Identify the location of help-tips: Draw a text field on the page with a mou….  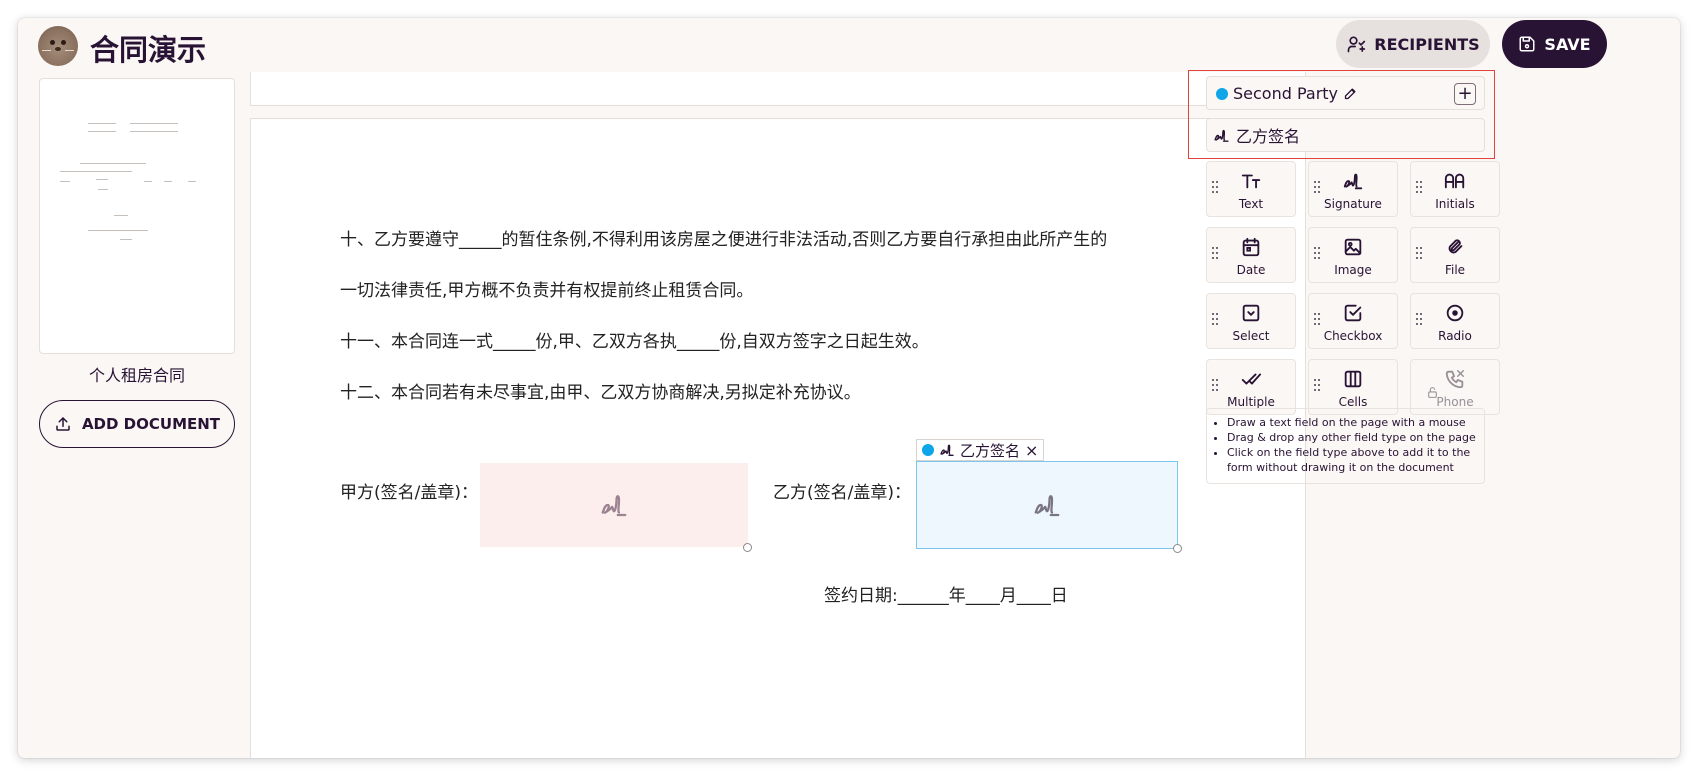
(1345, 446).